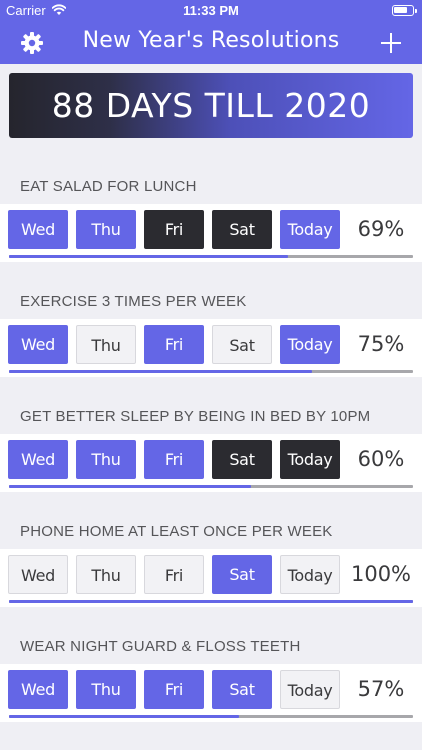 This screenshot has height=750, width=422. What do you see at coordinates (211, 693) in the screenshot?
I see `resolution-row: Wed Thu Fri Sat Today 57%` at bounding box center [211, 693].